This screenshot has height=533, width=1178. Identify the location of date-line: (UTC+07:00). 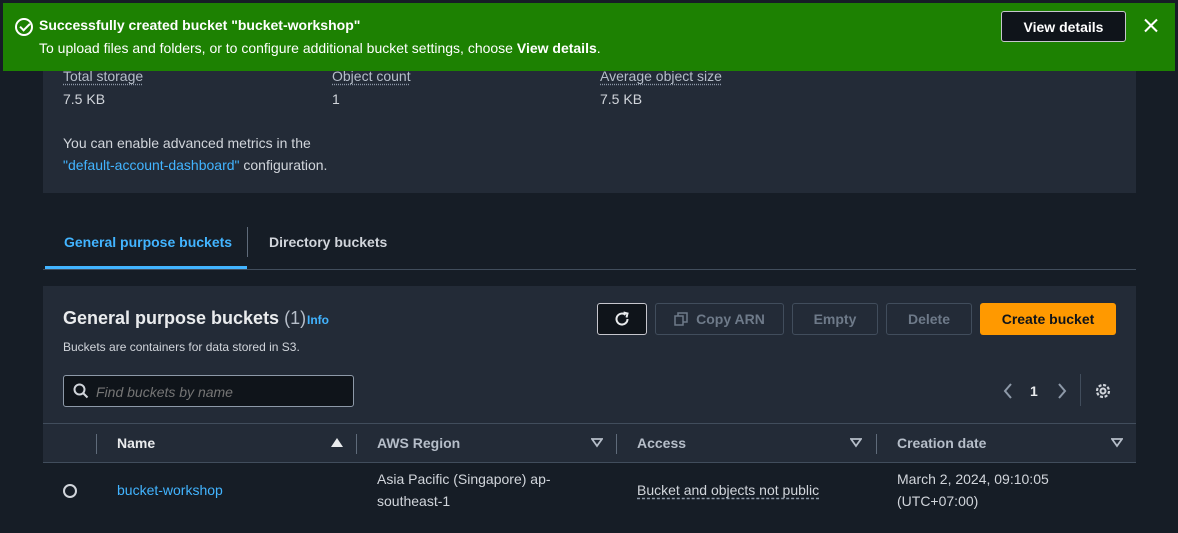
(938, 501).